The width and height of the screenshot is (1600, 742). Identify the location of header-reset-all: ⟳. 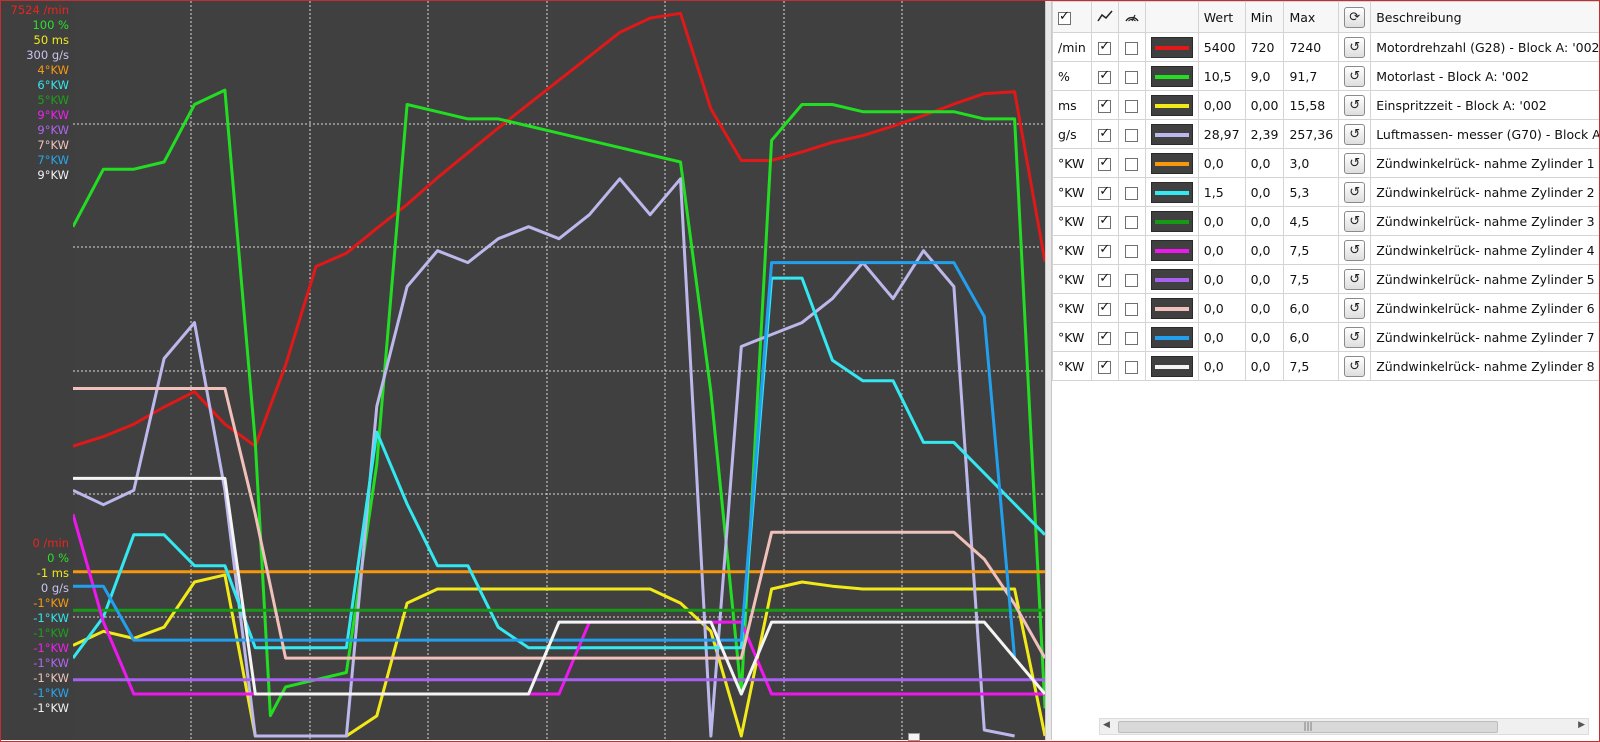
(1355, 17).